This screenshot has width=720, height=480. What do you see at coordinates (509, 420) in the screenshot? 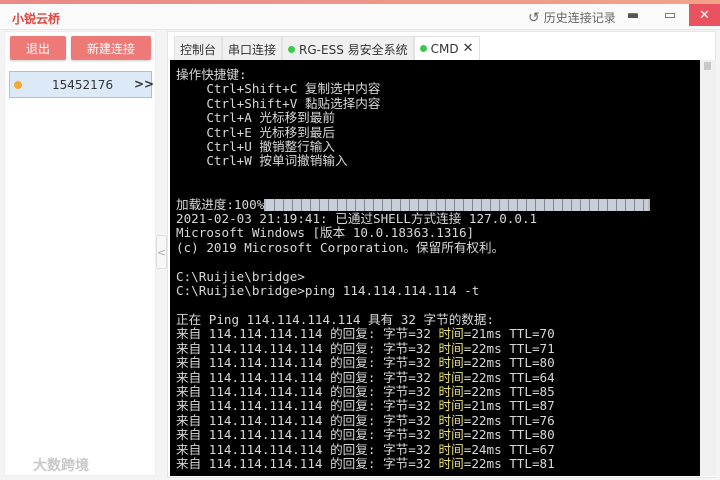
I see `reply-rest: =22ms TTL=76` at bounding box center [509, 420].